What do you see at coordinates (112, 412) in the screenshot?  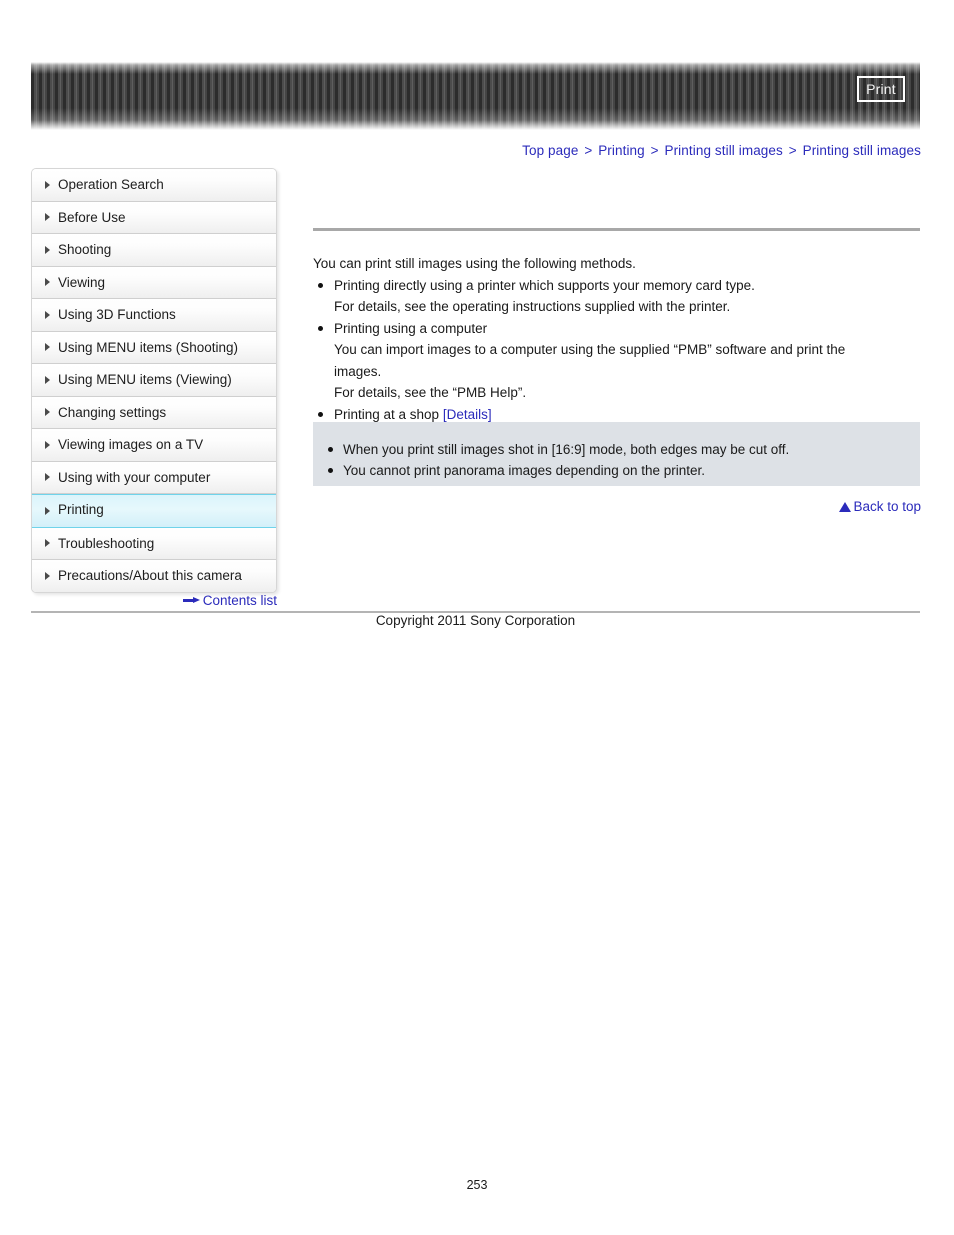 I see `sidebar-item-label: Changing settings` at bounding box center [112, 412].